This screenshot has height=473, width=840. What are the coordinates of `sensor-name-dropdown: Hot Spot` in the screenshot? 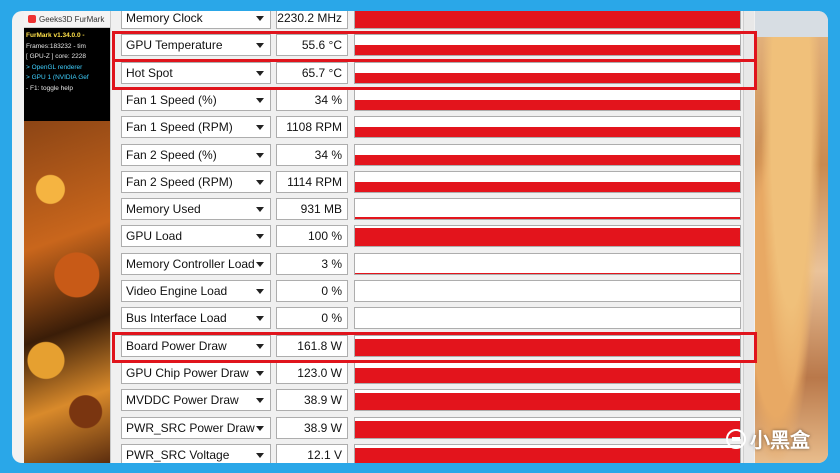 It's located at (196, 72).